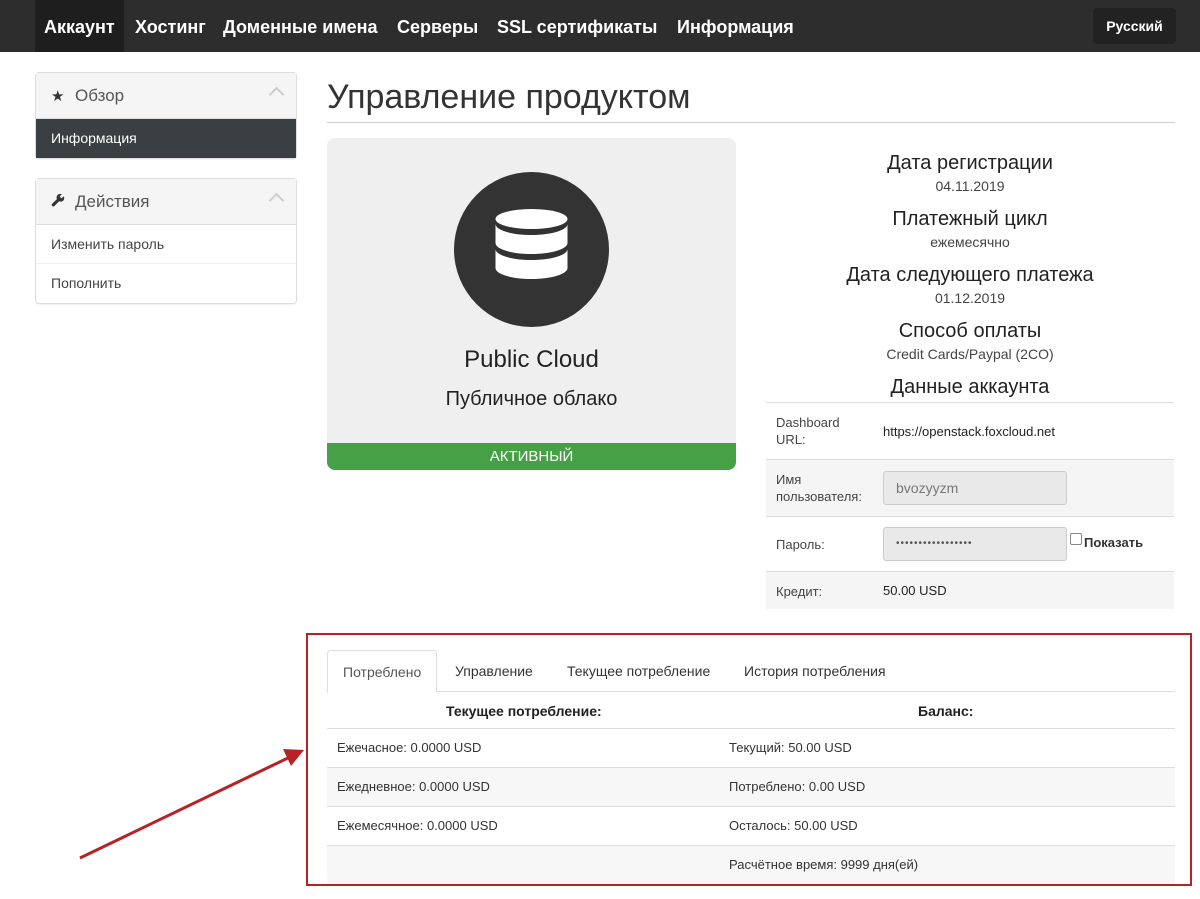 The height and width of the screenshot is (899, 1200). What do you see at coordinates (300, 26) in the screenshot?
I see `nav-item-domains: Доменные имена` at bounding box center [300, 26].